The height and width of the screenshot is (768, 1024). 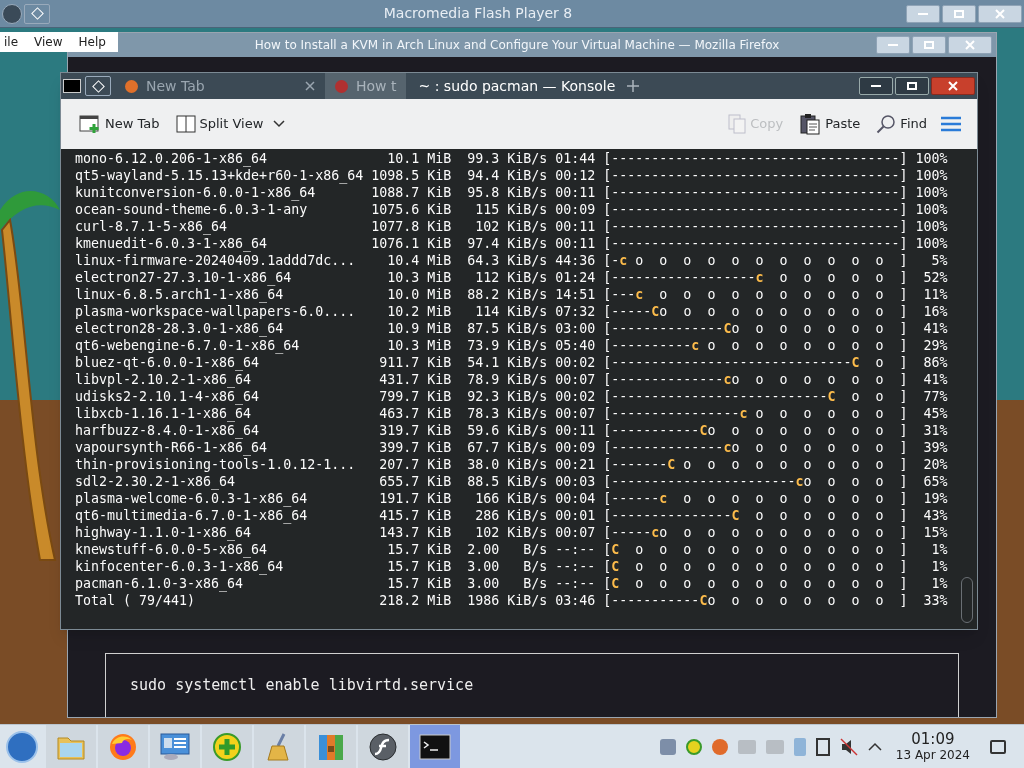 What do you see at coordinates (507, 566) in the screenshot?
I see `speed-text: 3.00 B/s` at bounding box center [507, 566].